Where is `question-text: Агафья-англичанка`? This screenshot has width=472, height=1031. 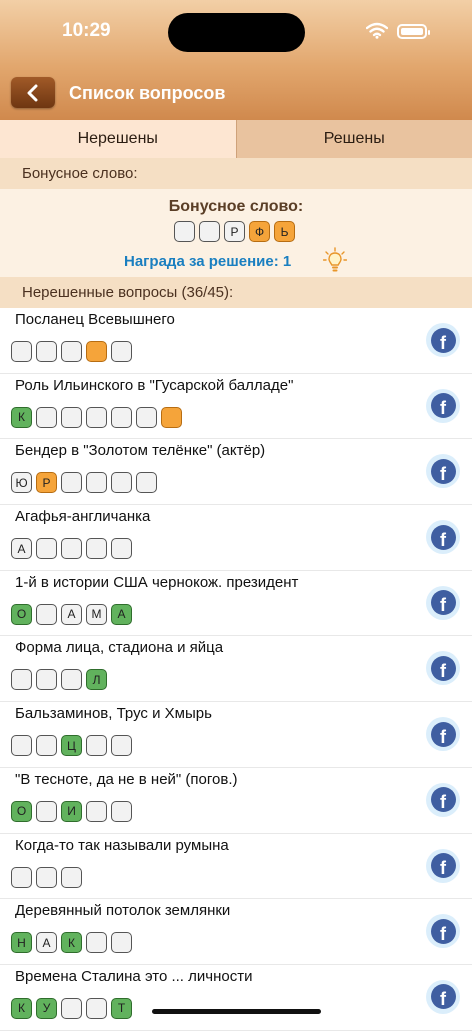
question-text: Агафья-англичанка is located at coordinates (82, 516).